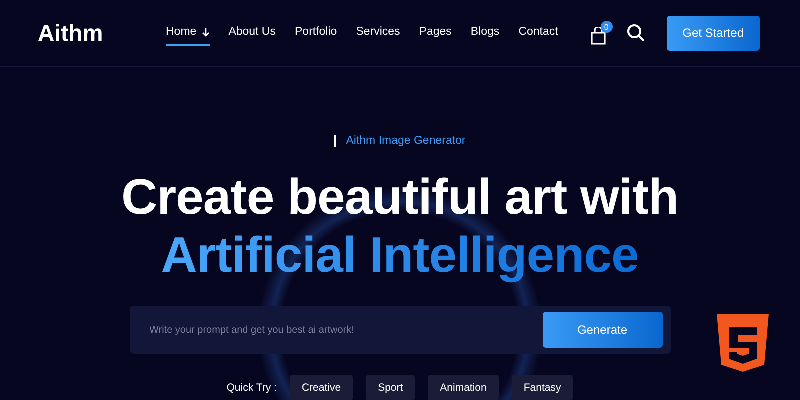 Image resolution: width=800 pixels, height=400 pixels. Describe the element at coordinates (316, 33) in the screenshot. I see `nav-link: Portfolio` at that location.